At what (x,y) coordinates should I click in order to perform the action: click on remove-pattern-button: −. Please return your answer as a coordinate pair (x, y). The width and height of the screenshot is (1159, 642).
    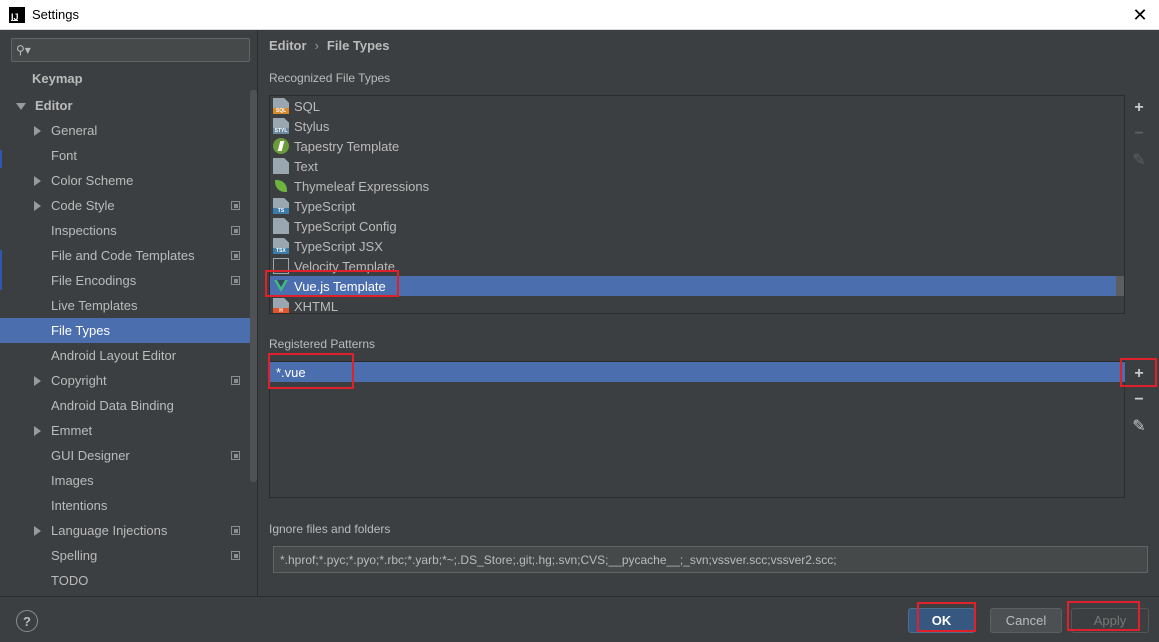
    Looking at the image, I should click on (1139, 400).